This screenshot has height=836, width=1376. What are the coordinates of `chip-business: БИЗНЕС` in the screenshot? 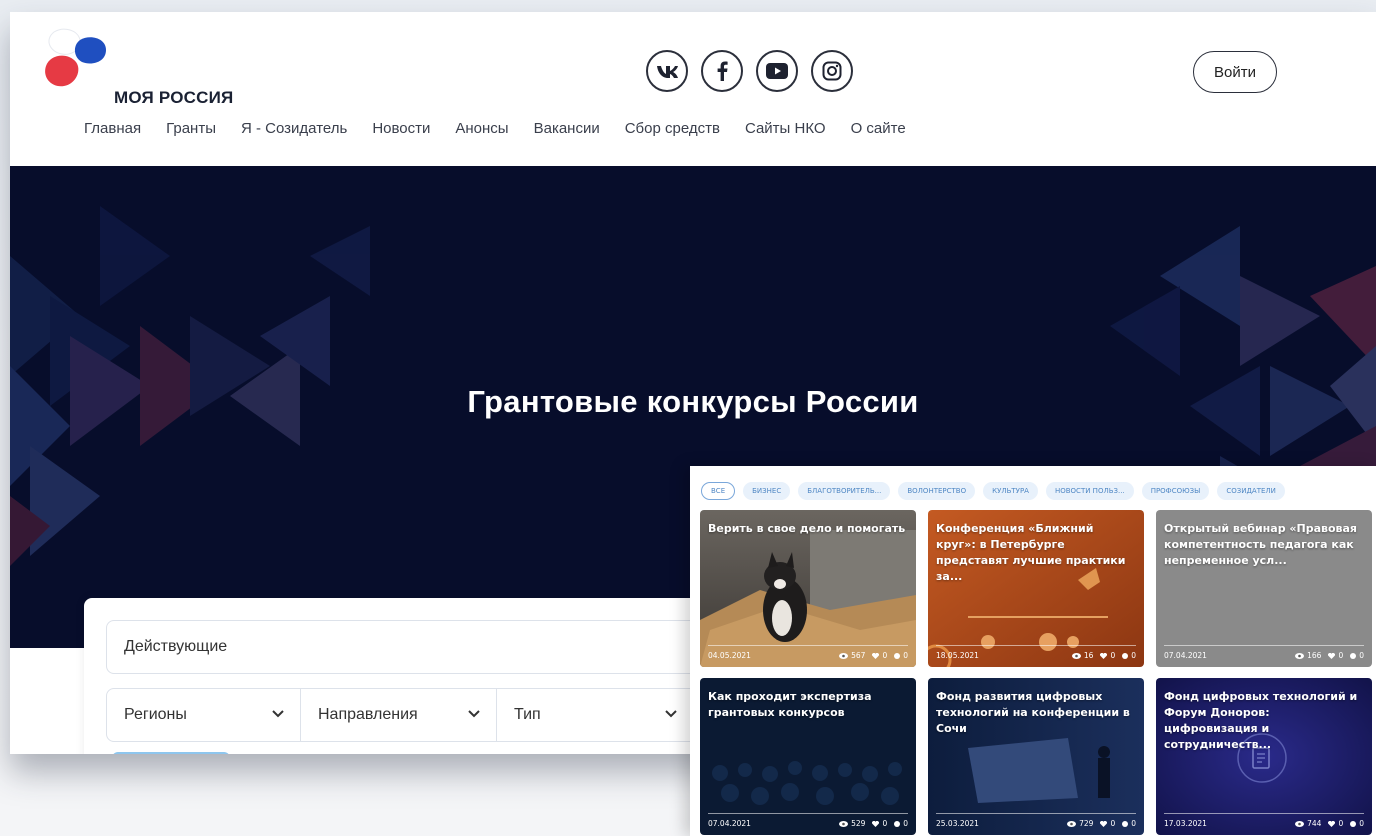 It's located at (767, 491).